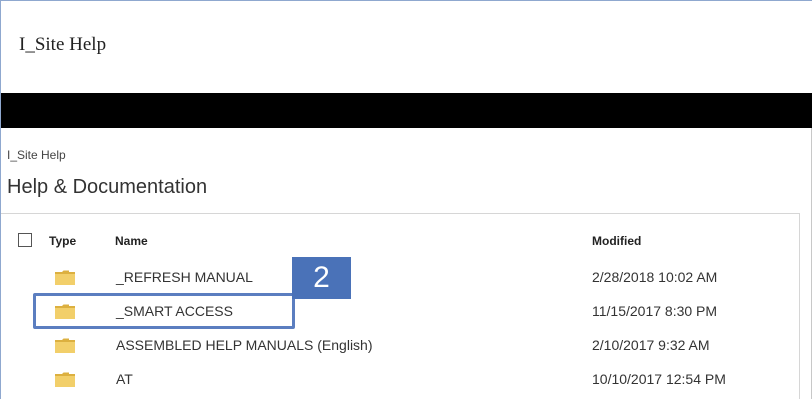 This screenshot has height=399, width=812. What do you see at coordinates (659, 379) in the screenshot?
I see `row-modified: 10/10/2017 12:54 PM` at bounding box center [659, 379].